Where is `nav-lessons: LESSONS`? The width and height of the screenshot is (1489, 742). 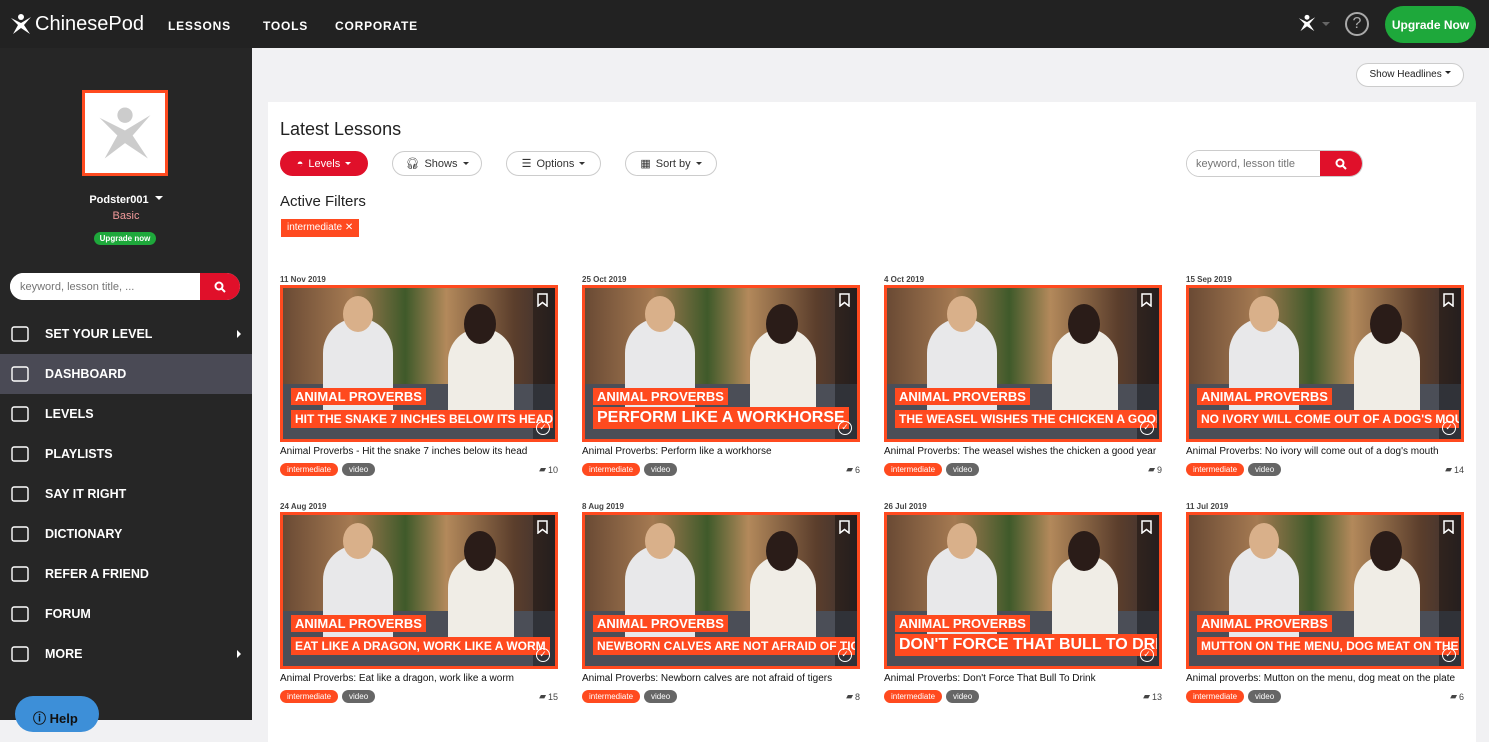 nav-lessons: LESSONS is located at coordinates (199, 26).